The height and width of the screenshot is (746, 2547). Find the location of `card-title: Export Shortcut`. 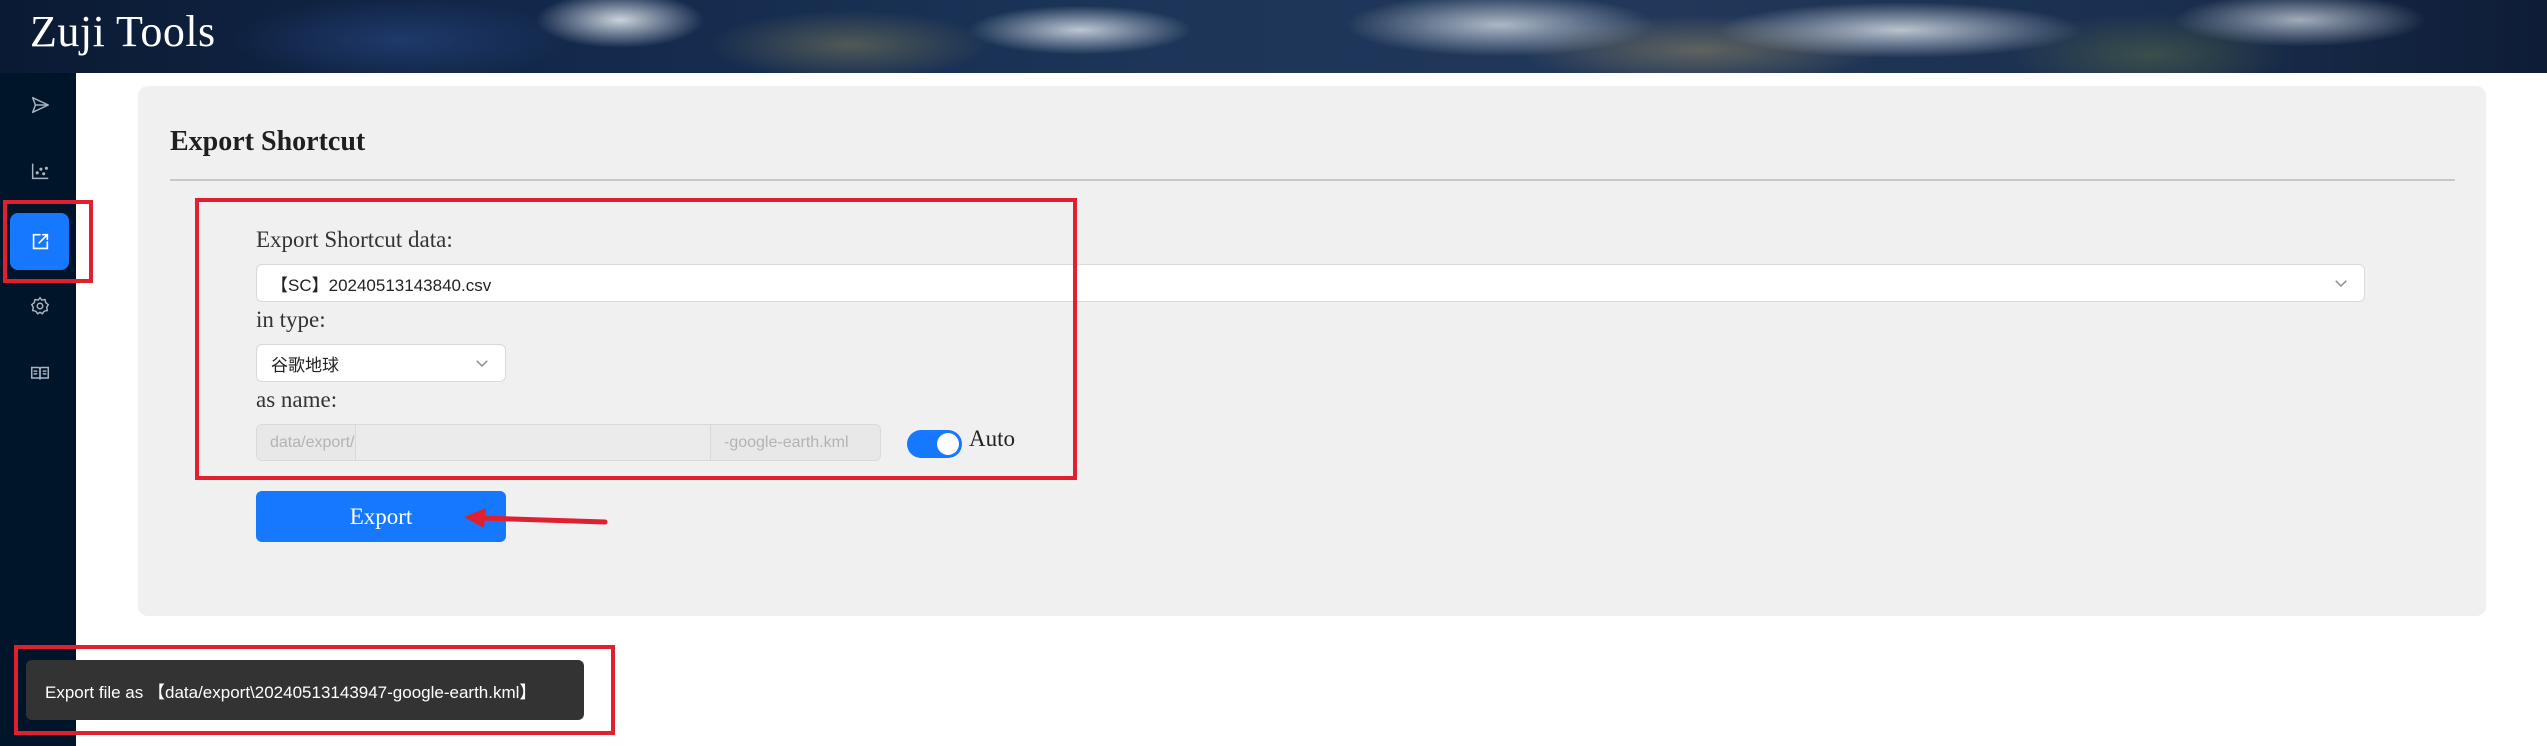

card-title: Export Shortcut is located at coordinates (268, 141).